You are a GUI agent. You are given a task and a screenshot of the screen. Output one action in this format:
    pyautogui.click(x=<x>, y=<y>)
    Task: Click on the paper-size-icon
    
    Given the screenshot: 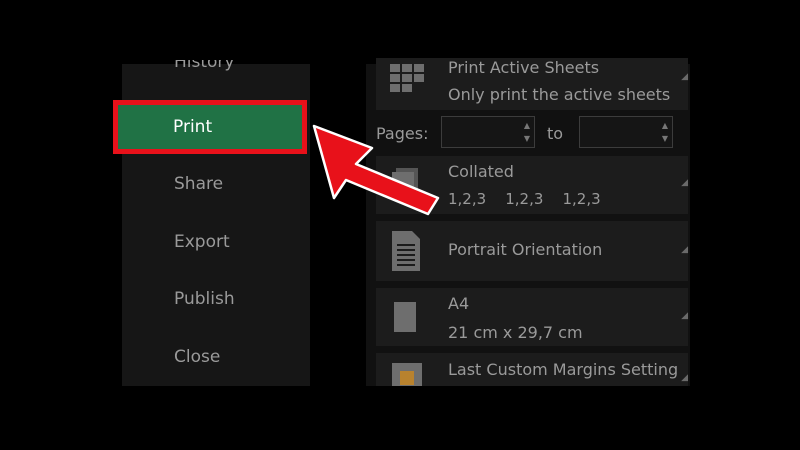 What is the action you would take?
    pyautogui.click(x=405, y=317)
    